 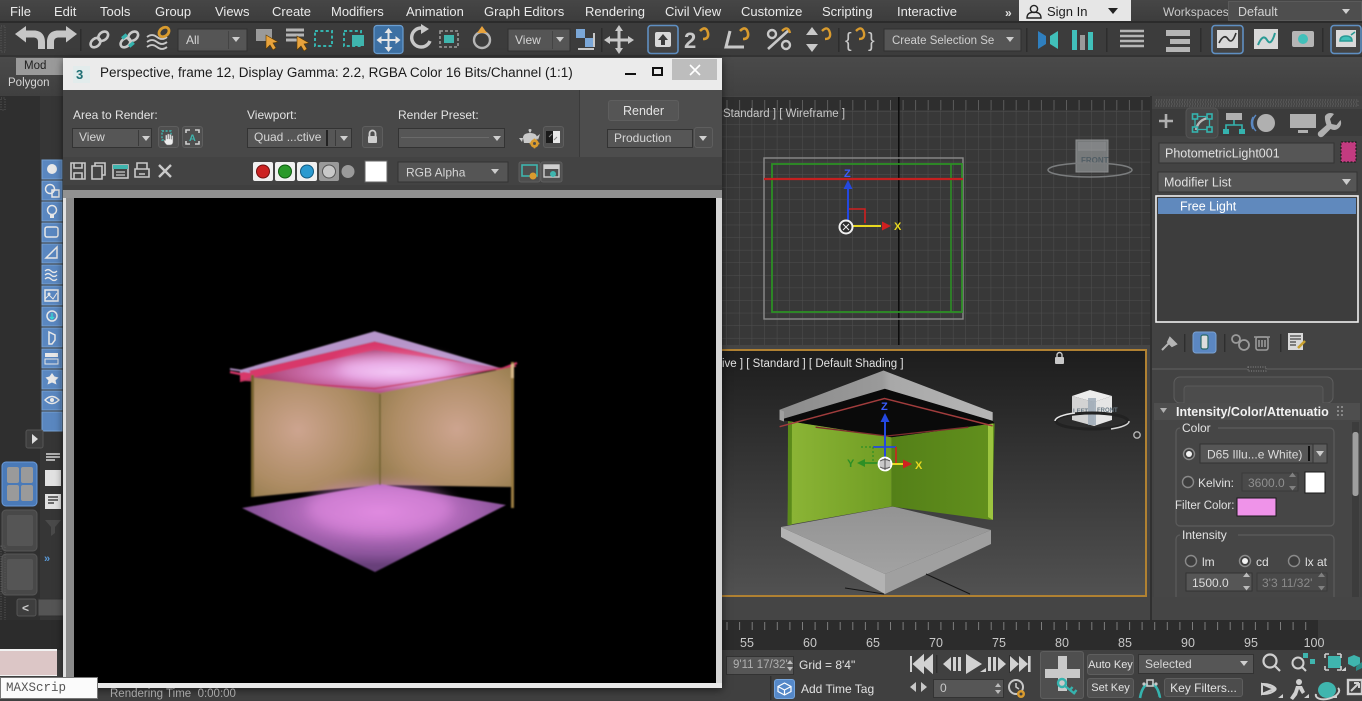 I want to click on svg-text: 70, so click(x=936, y=643).